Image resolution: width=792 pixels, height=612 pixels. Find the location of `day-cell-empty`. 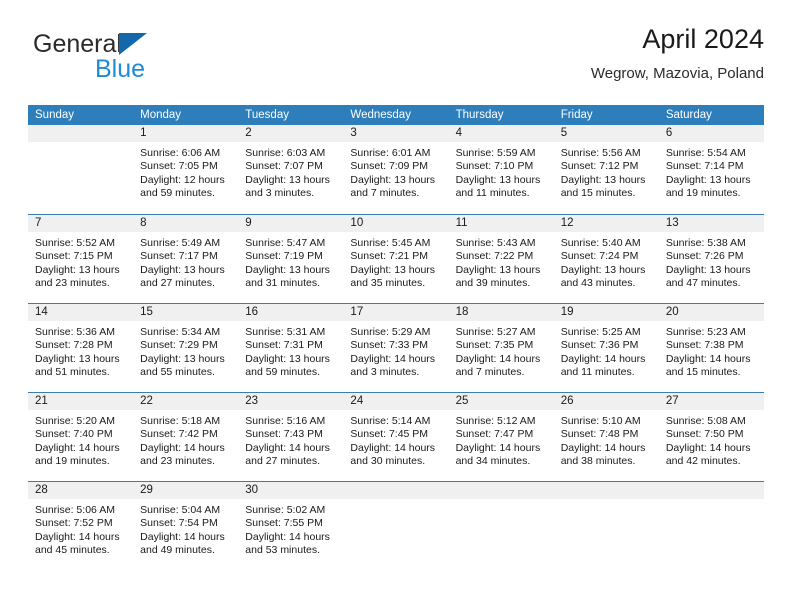

day-cell-empty is located at coordinates (396, 526).